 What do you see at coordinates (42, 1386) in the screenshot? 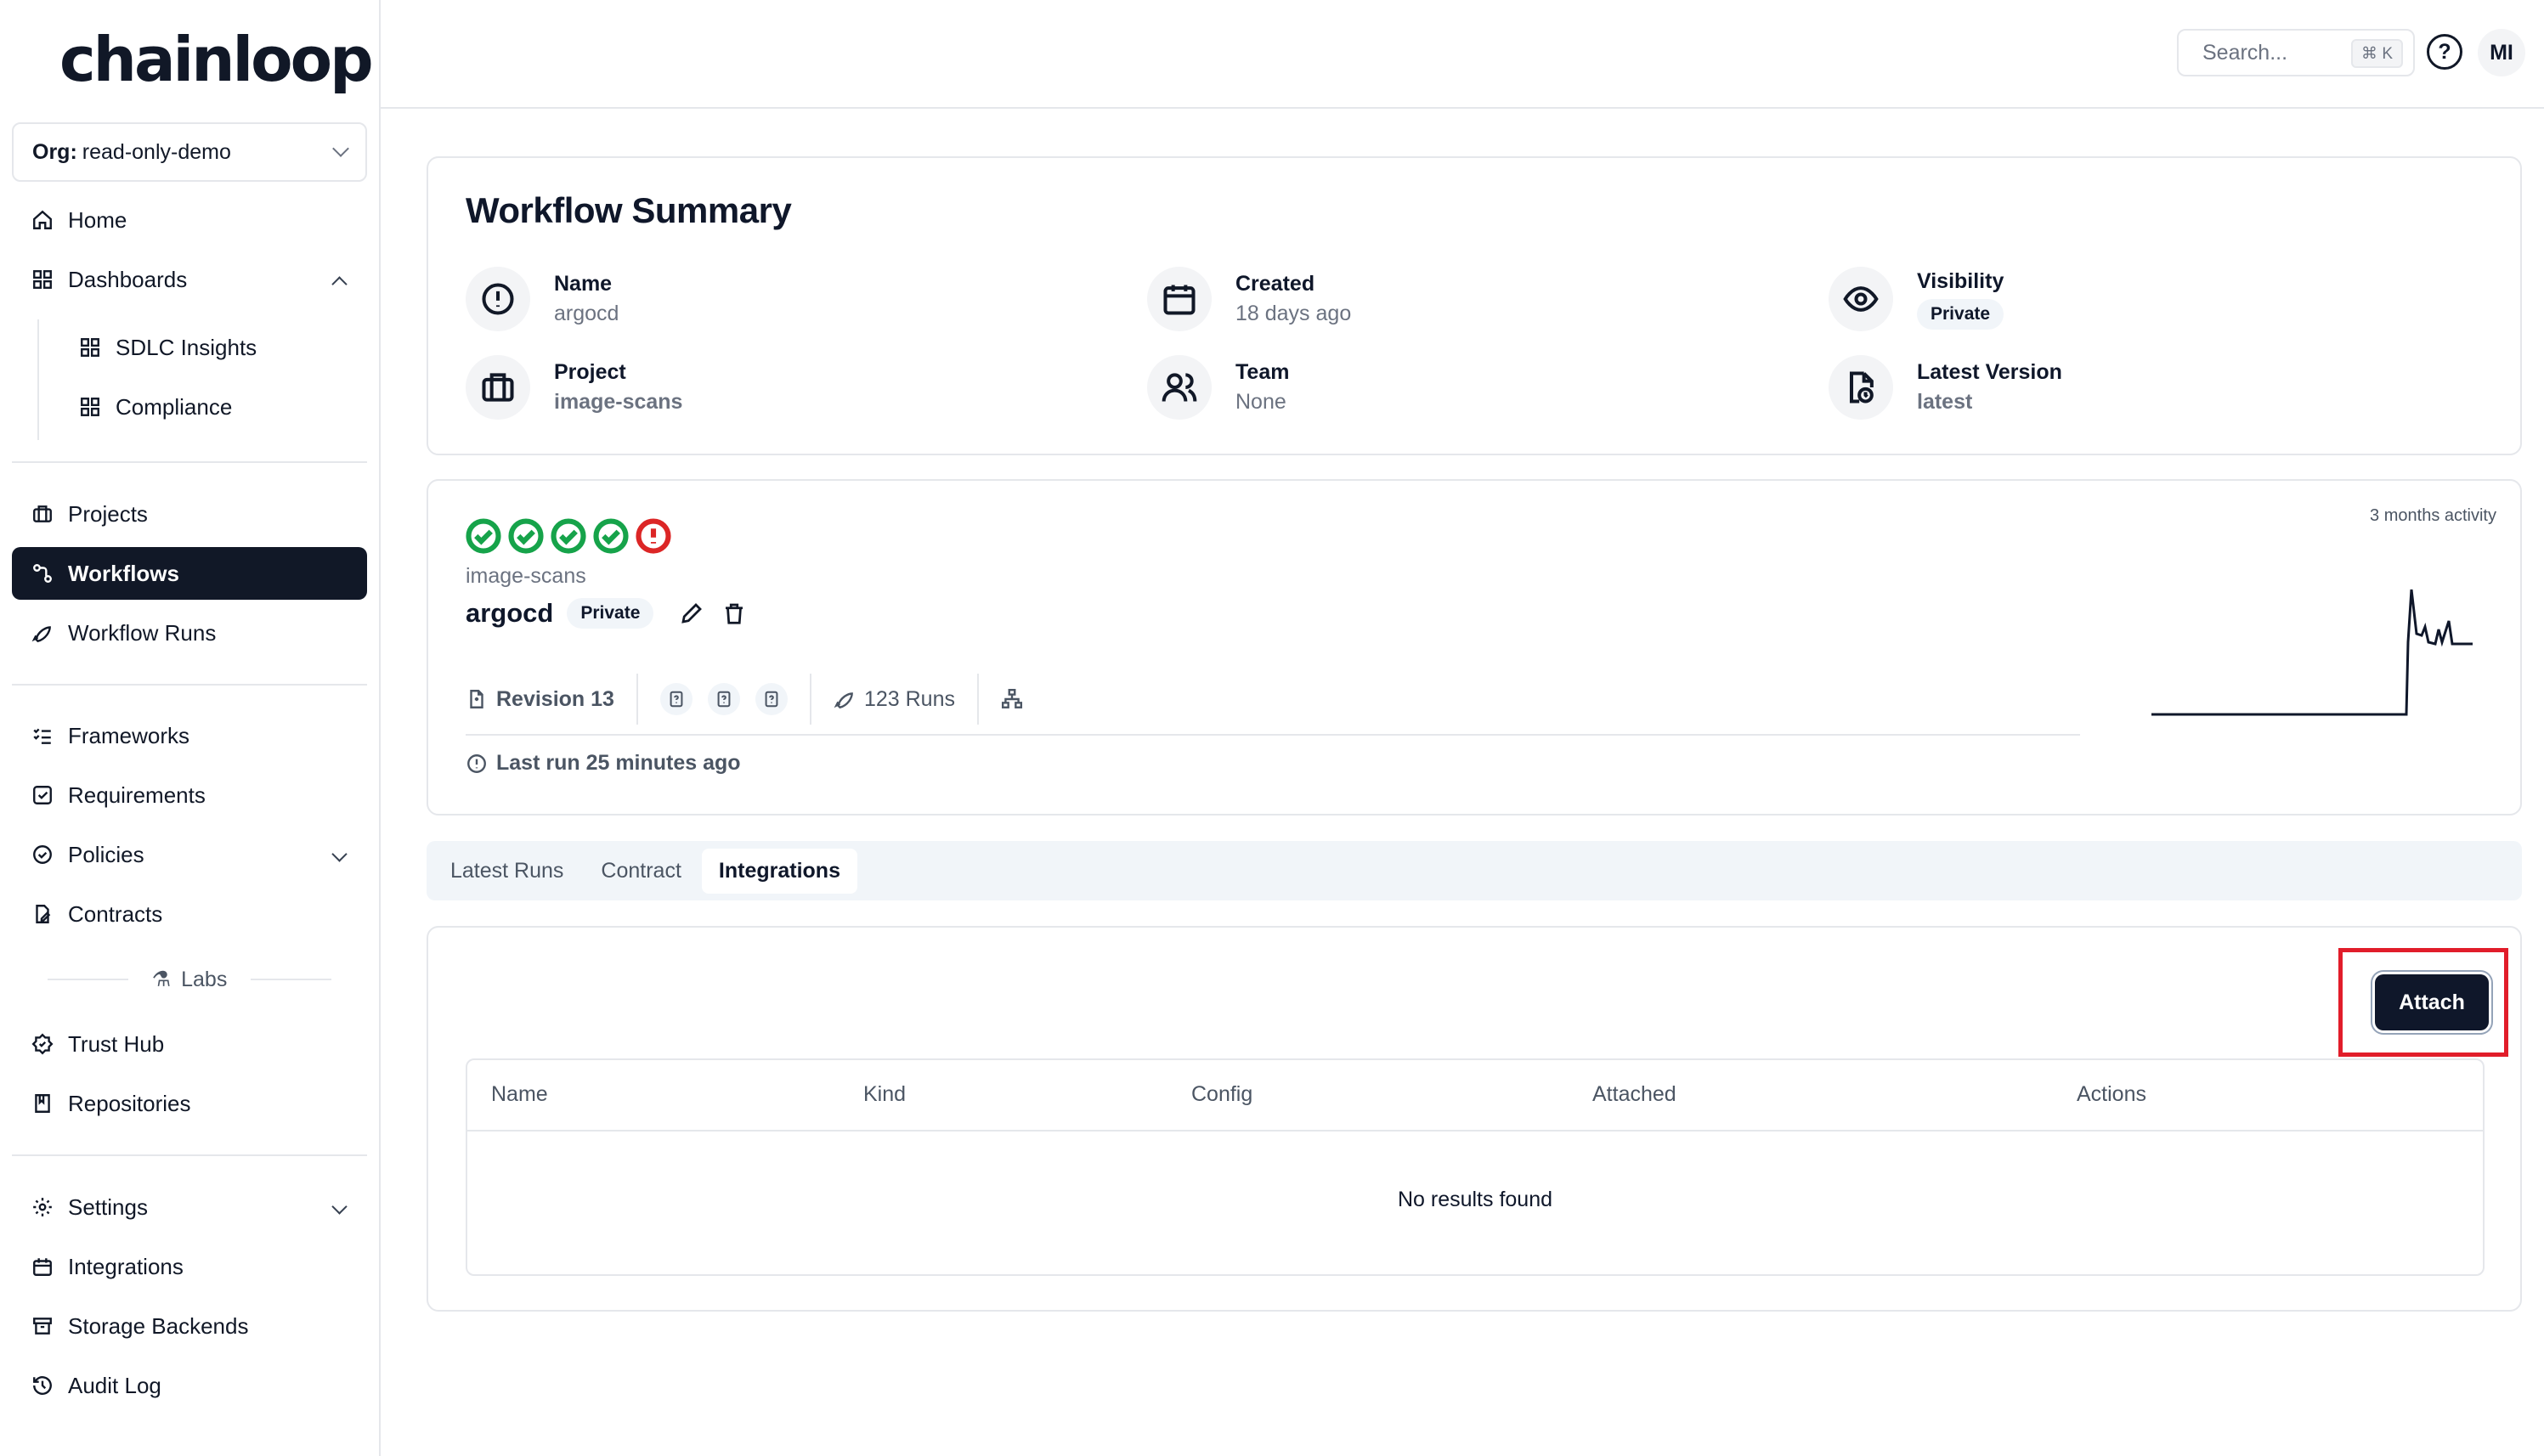
I see `history-icon` at bounding box center [42, 1386].